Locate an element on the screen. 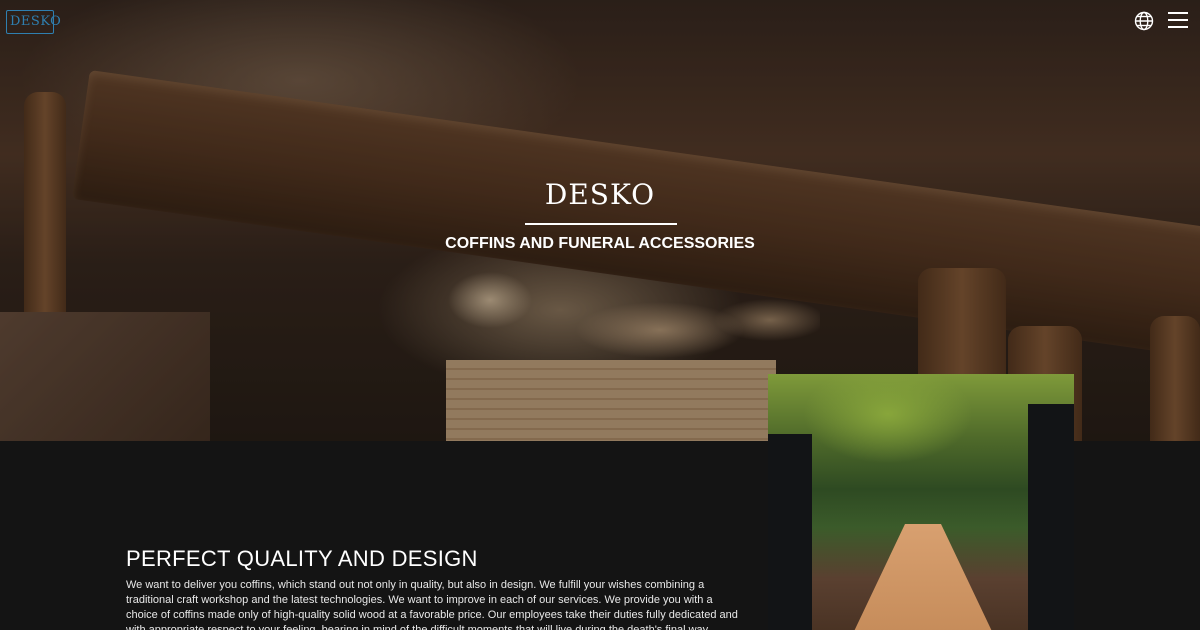 This screenshot has width=1200, height=630. menu-button is located at coordinates (1178, 21).